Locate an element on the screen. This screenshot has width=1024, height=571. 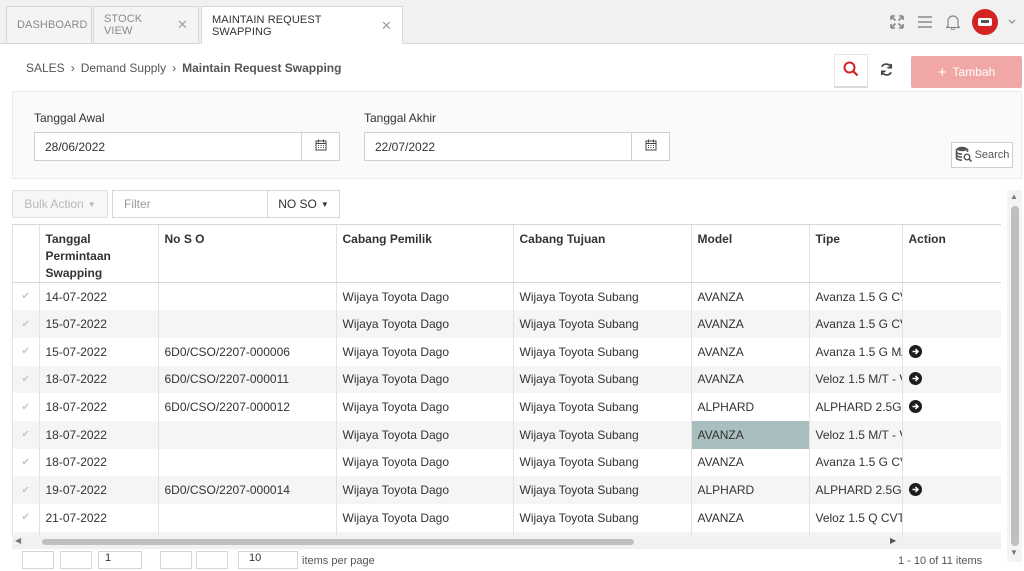
search-button: Search is located at coordinates (982, 155).